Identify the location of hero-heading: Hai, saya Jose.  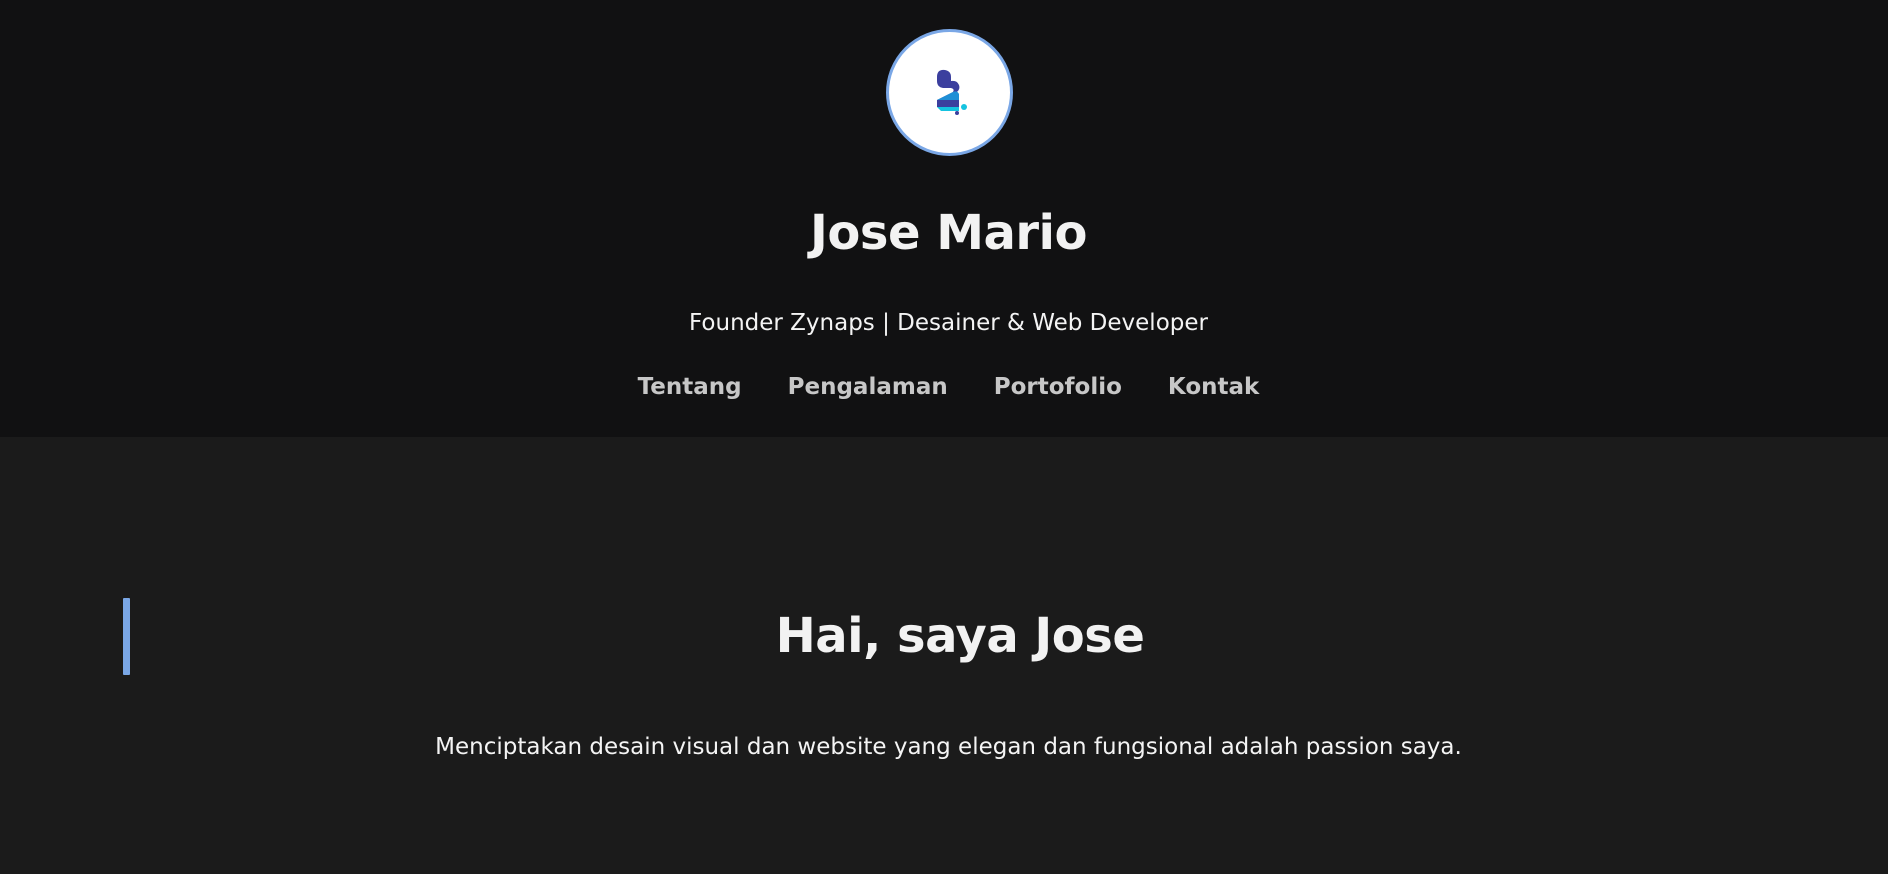
(960, 636).